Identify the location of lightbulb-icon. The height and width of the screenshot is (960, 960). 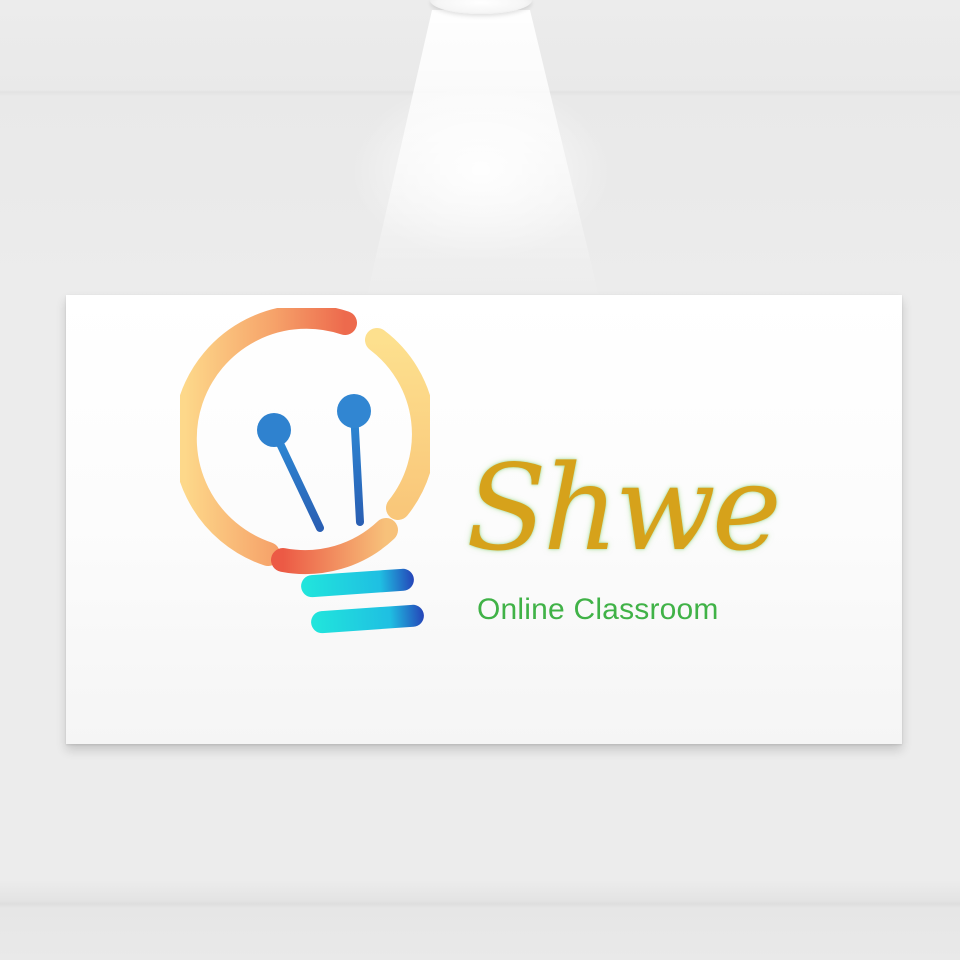
(305, 471).